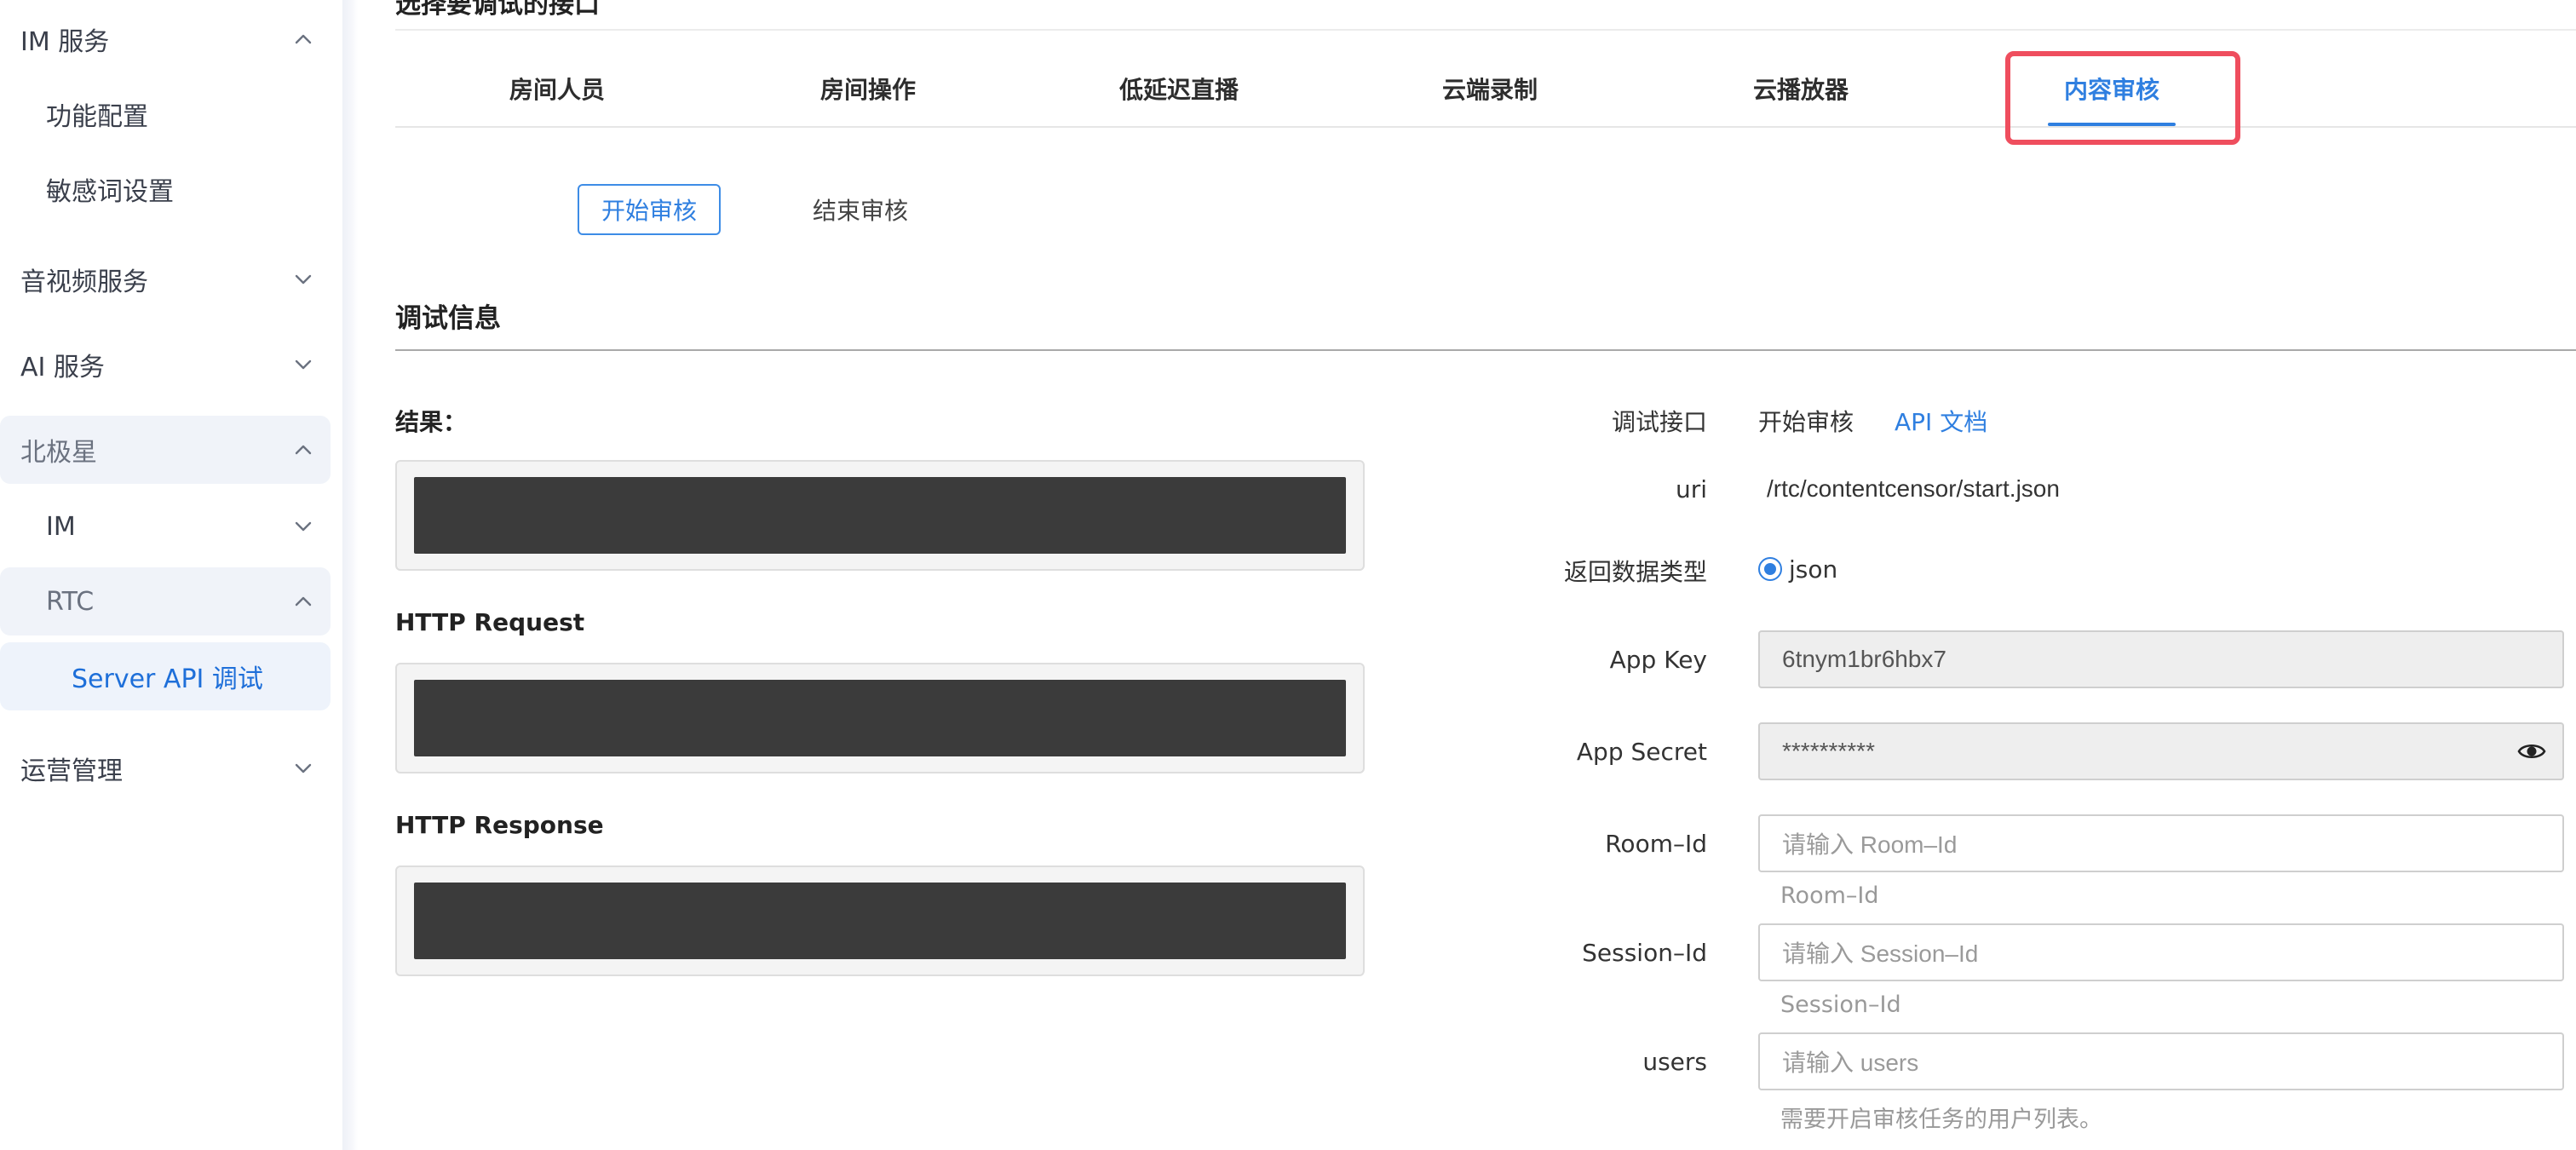  I want to click on highlight-box, so click(2123, 98).